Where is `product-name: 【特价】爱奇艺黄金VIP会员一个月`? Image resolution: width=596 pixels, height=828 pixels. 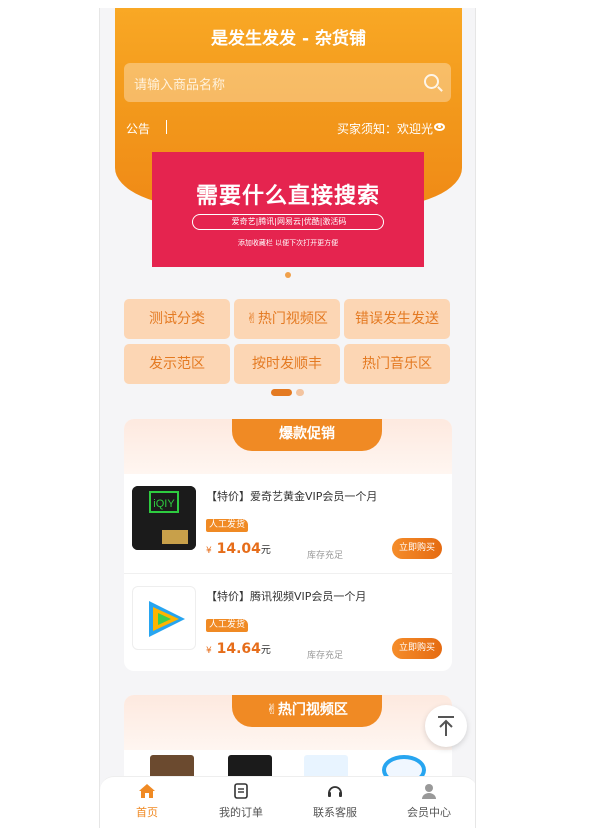 product-name: 【特价】爱奇艺黄金VIP会员一个月 is located at coordinates (292, 496).